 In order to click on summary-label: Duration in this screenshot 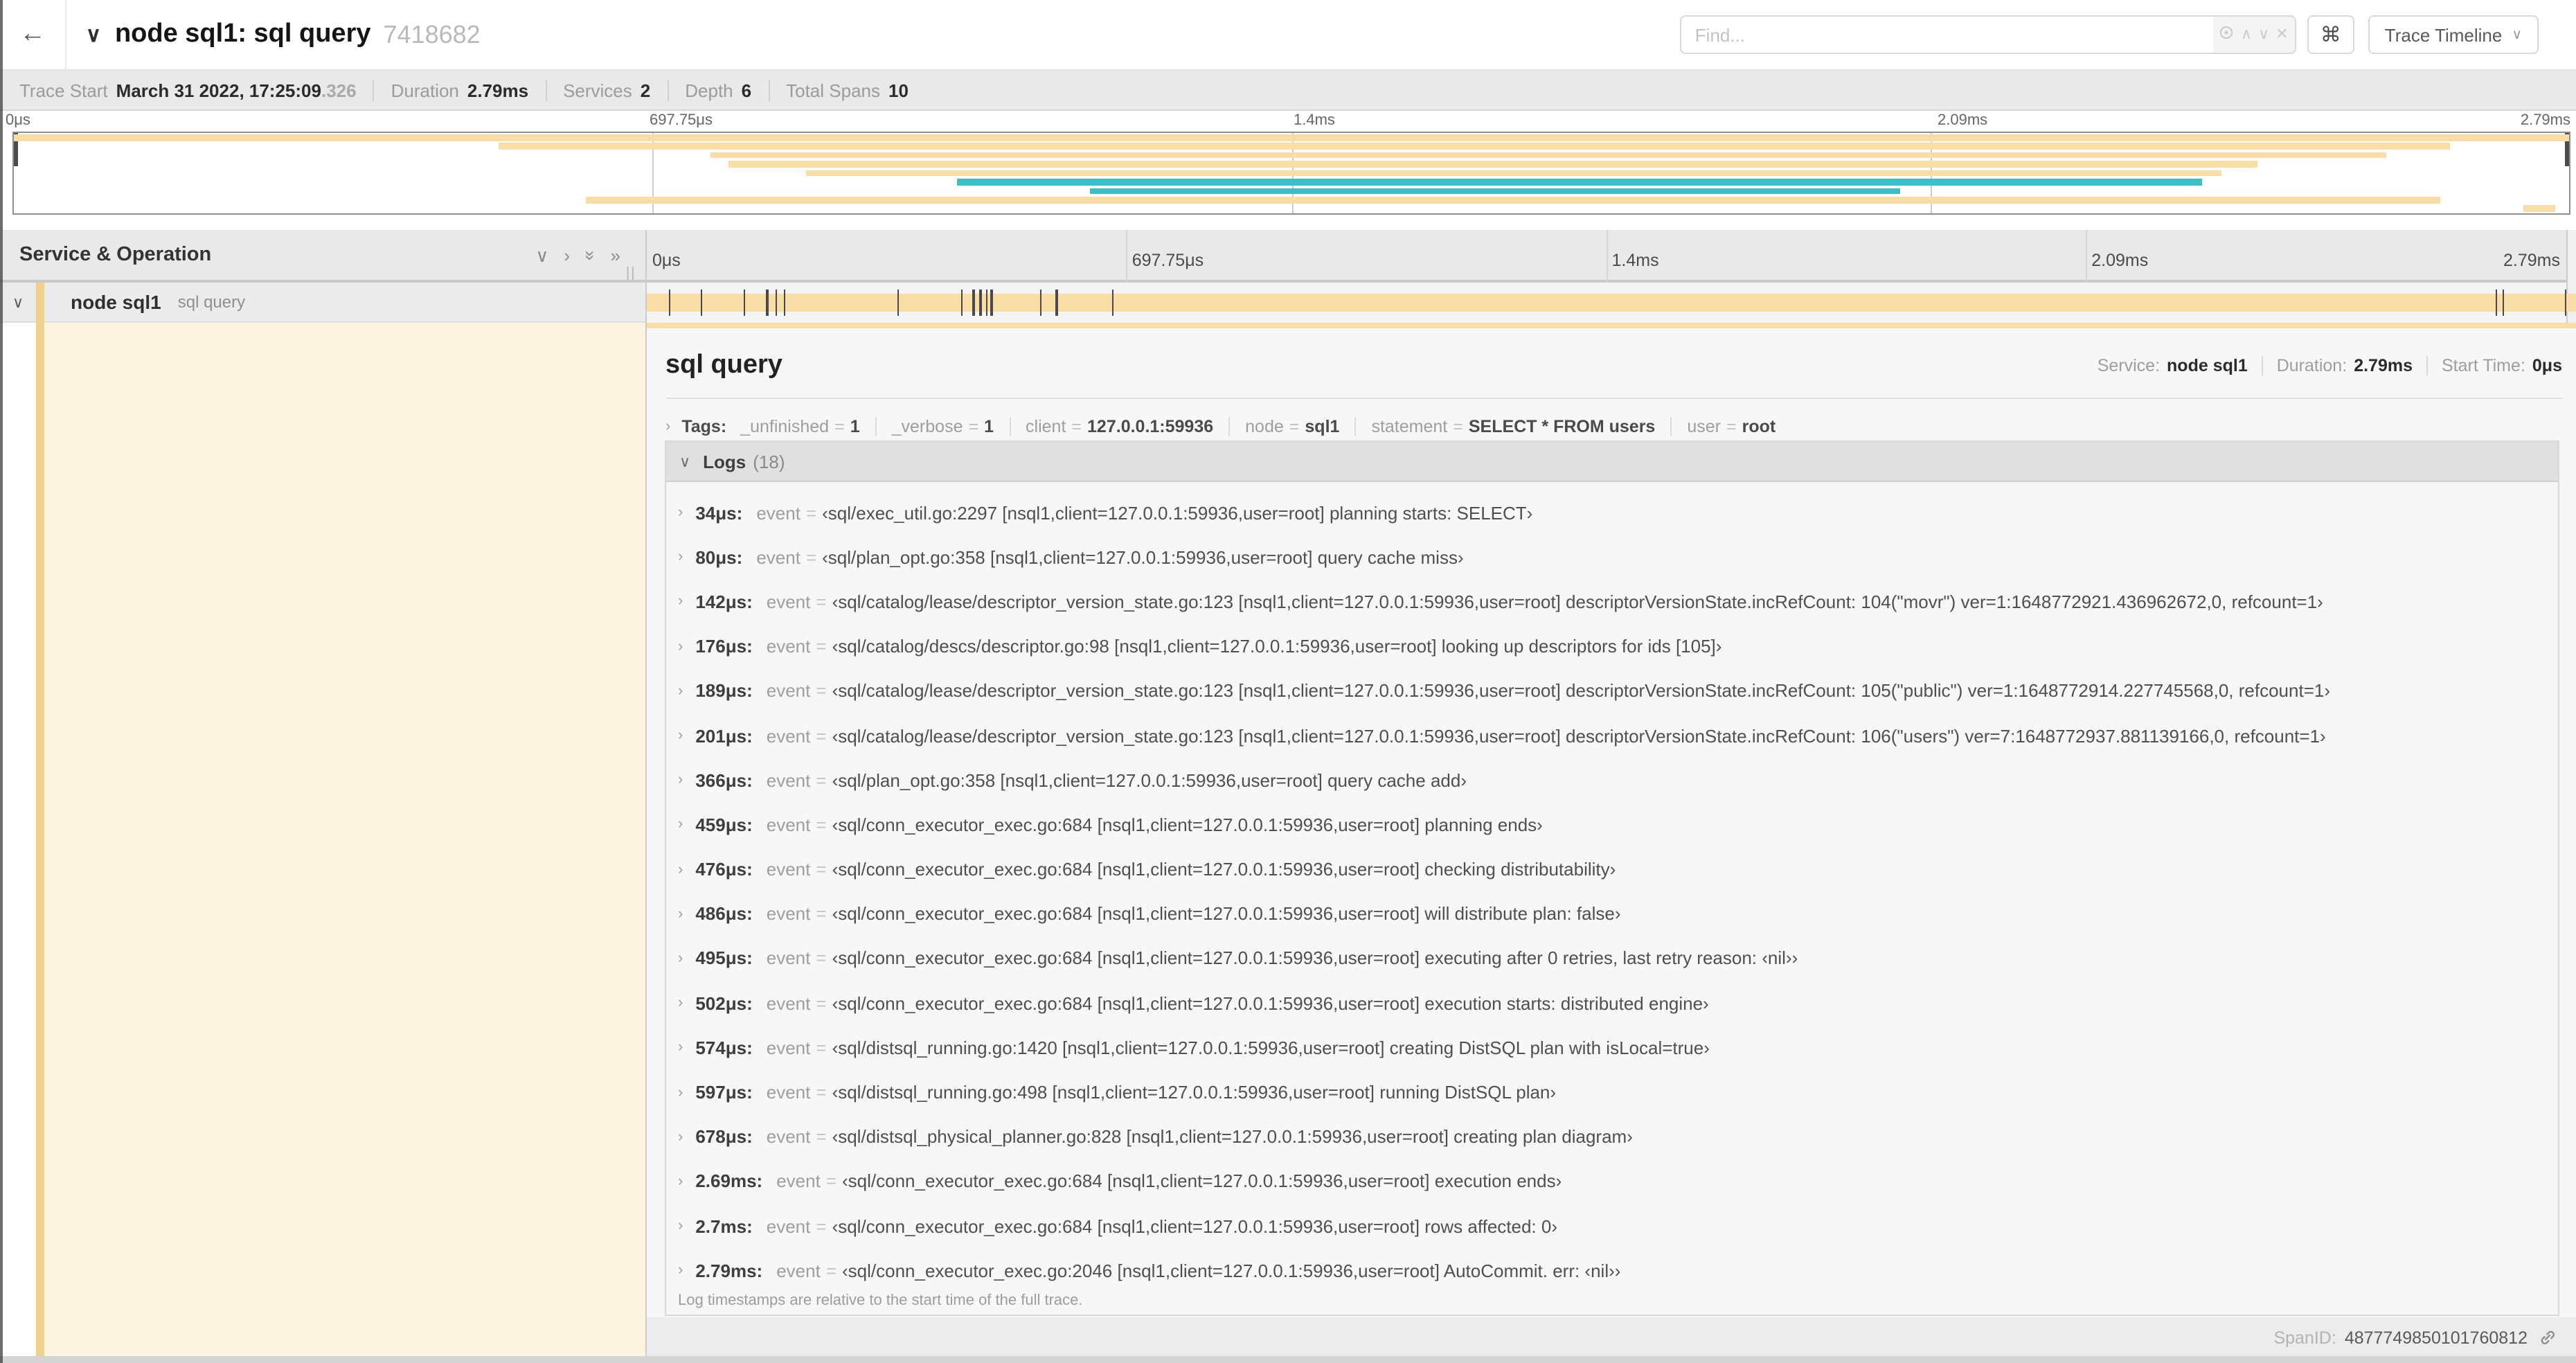, I will do `click(425, 90)`.